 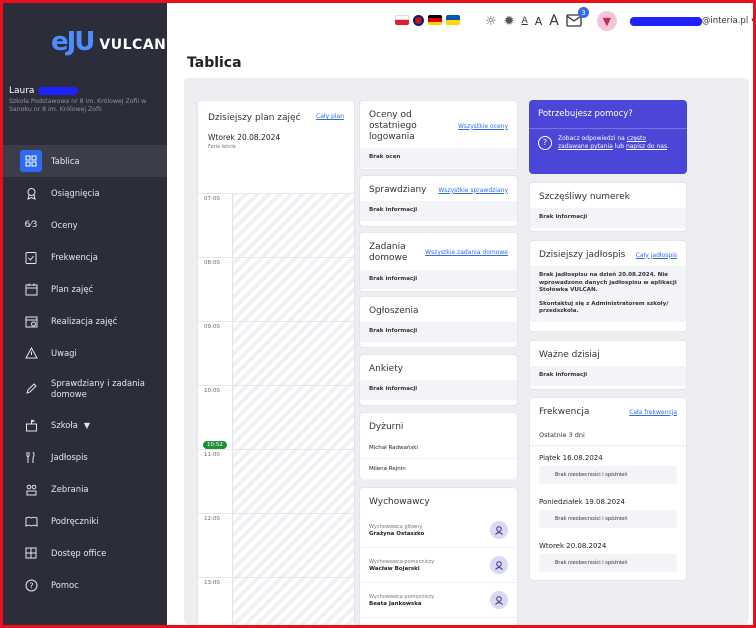 I want to click on logo-mark: eJU, so click(x=73, y=42).